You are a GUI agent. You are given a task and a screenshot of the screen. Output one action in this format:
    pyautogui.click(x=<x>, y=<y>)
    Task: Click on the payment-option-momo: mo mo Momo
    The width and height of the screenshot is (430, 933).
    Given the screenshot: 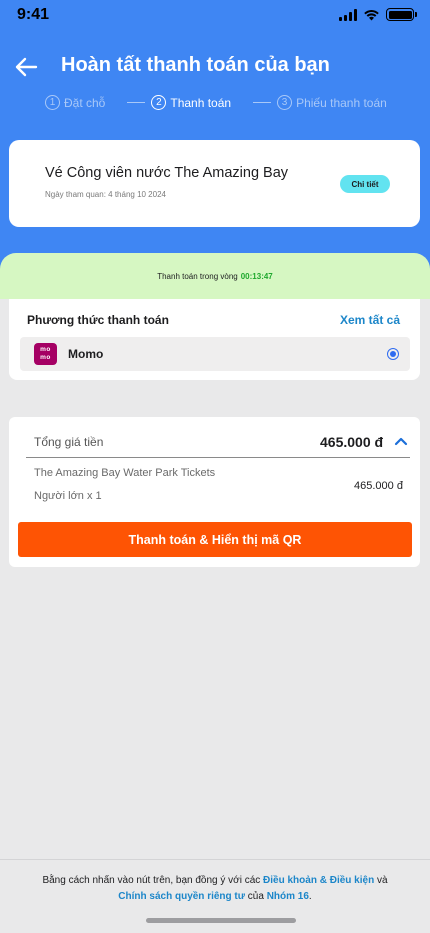 What is the action you would take?
    pyautogui.click(x=215, y=354)
    